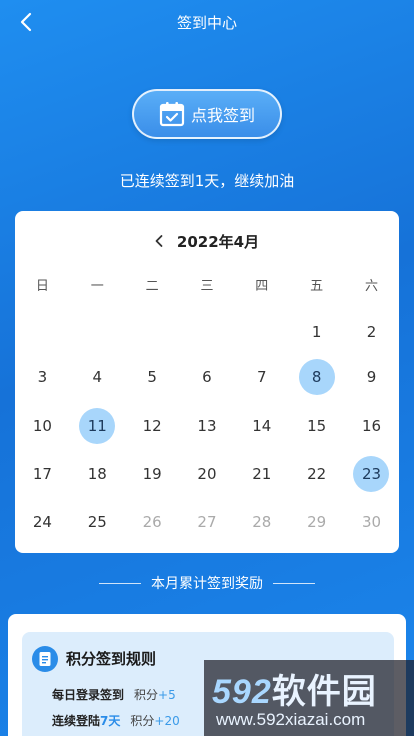  I want to click on calendar-day-cell: 20, so click(207, 474).